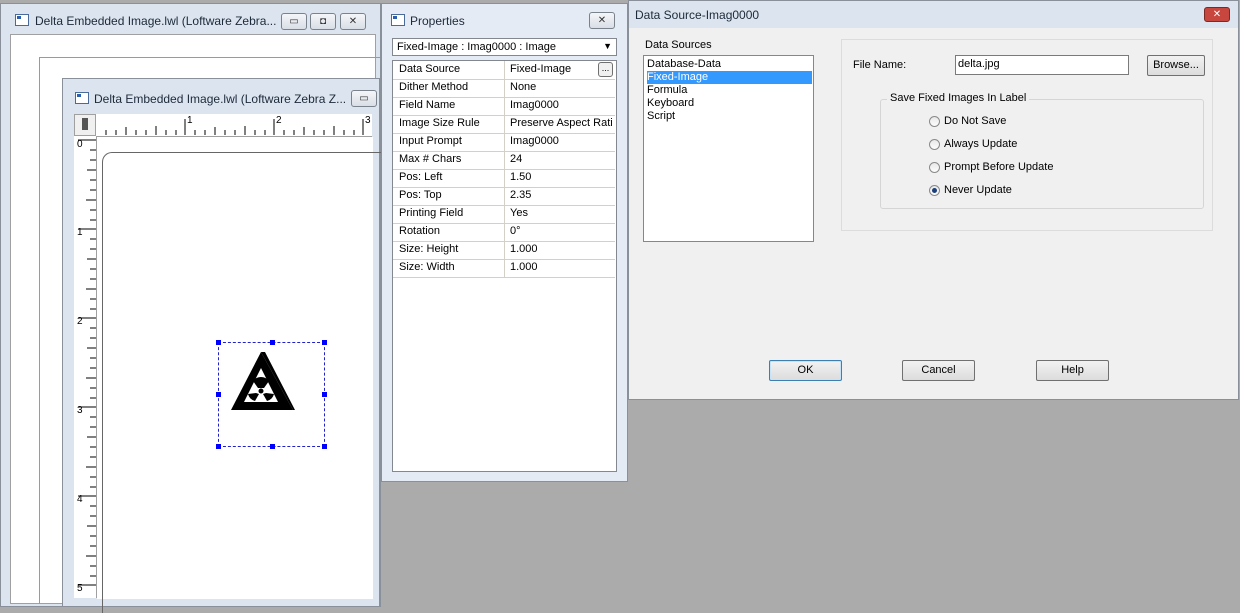  What do you see at coordinates (429, 249) in the screenshot?
I see `property-key: Size: Height` at bounding box center [429, 249].